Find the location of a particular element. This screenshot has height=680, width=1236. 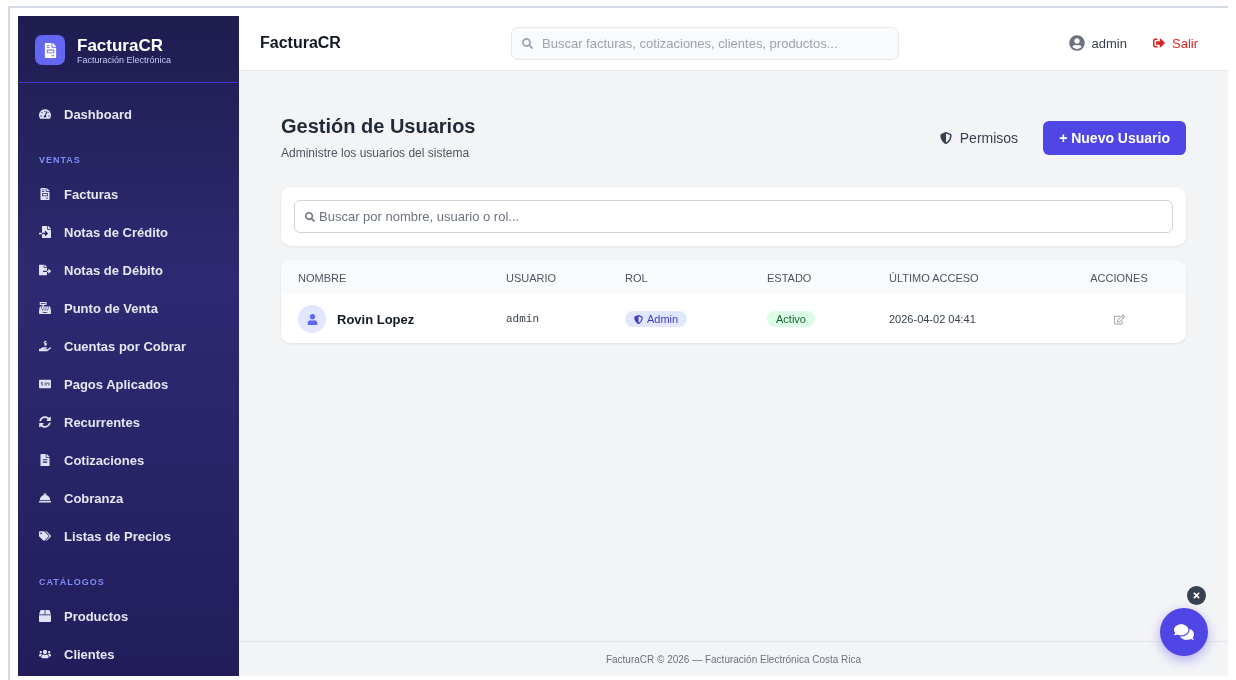

user-menu: admin is located at coordinates (1097, 43).